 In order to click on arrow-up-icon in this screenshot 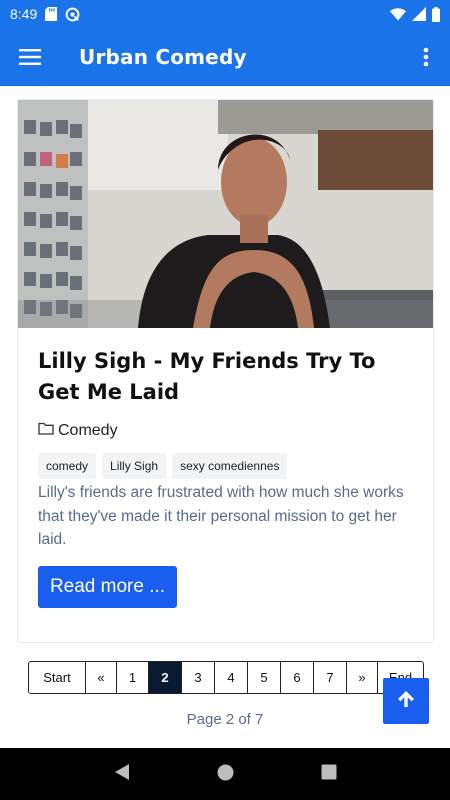, I will do `click(406, 701)`.